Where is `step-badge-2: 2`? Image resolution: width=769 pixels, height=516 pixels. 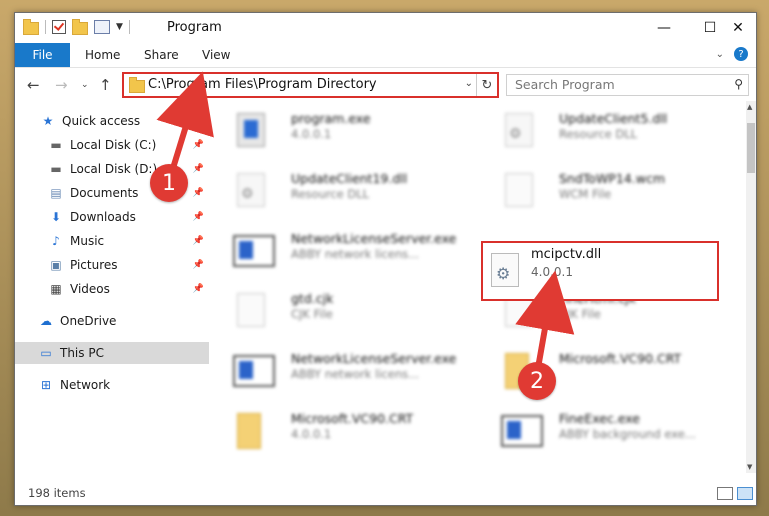
step-badge-2: 2 is located at coordinates (537, 381).